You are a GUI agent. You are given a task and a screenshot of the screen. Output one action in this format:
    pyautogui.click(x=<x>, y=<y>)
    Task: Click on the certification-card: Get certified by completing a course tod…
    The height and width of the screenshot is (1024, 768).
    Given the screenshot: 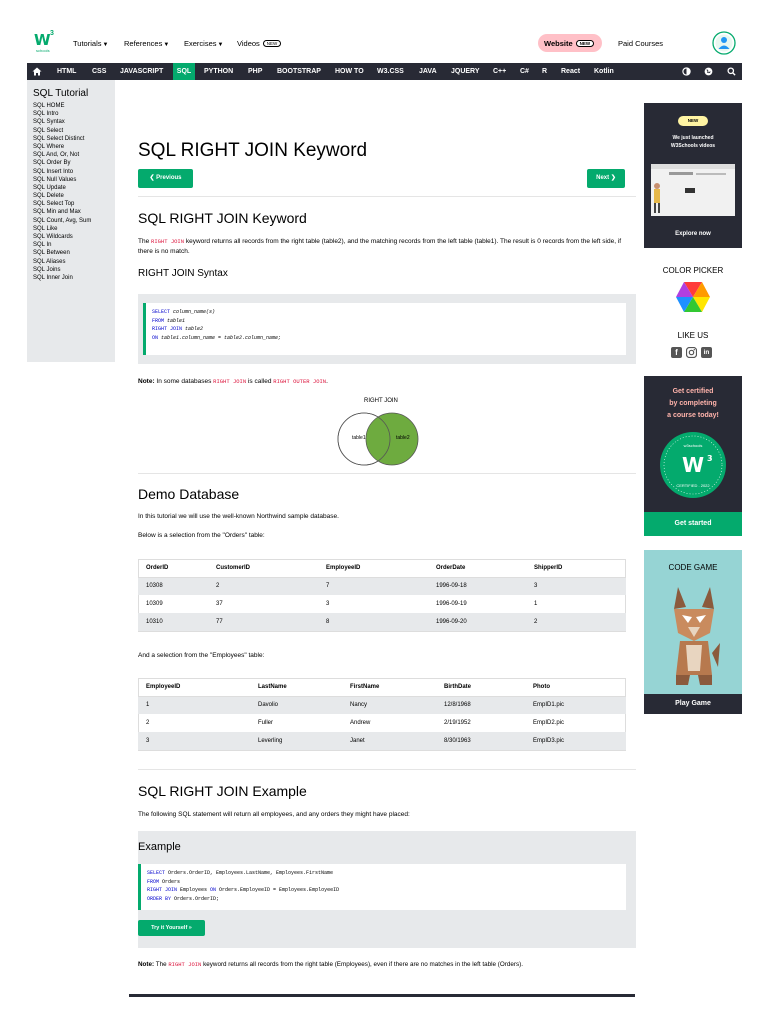 What is the action you would take?
    pyautogui.click(x=693, y=456)
    